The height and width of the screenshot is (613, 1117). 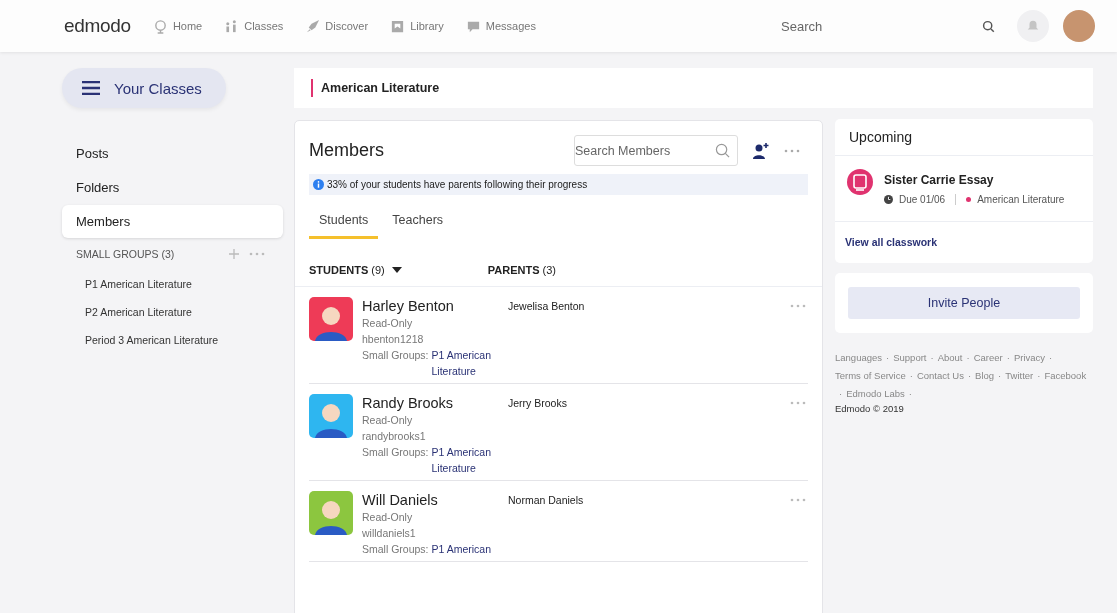 I want to click on small-group-link: P1 American, so click(x=464, y=549).